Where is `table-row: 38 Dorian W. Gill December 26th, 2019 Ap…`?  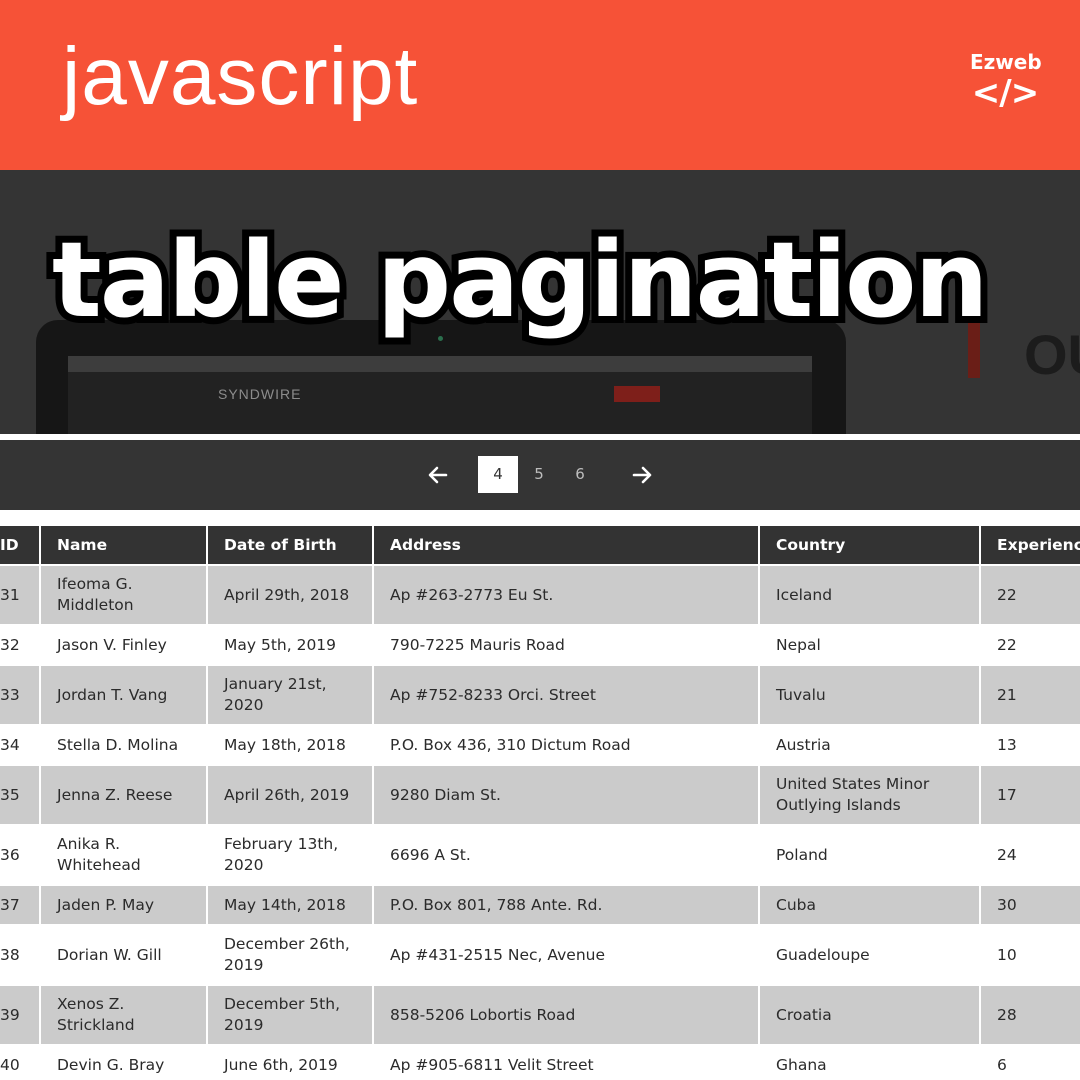
table-row: 38 Dorian W. Gill December 26th, 2019 Ap… is located at coordinates (540, 956).